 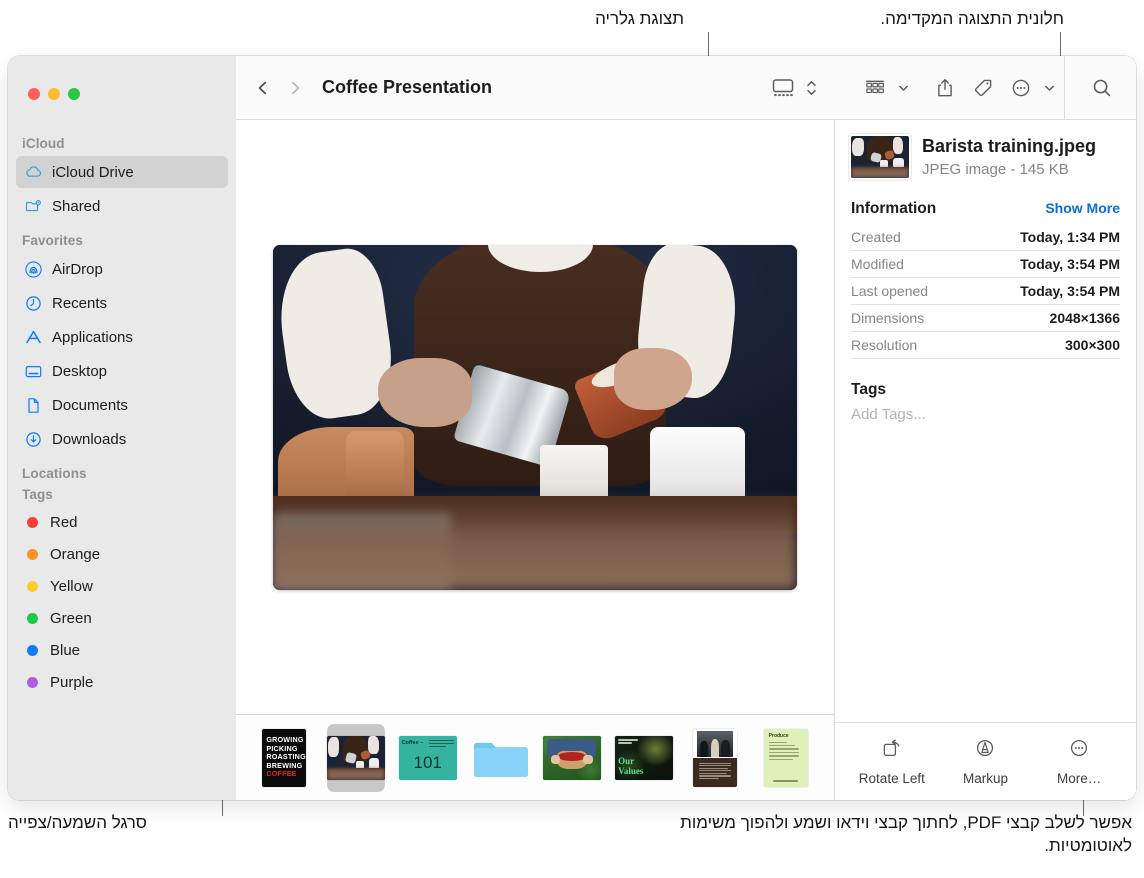 I want to click on window-title: Coffee Presentation, so click(x=407, y=87).